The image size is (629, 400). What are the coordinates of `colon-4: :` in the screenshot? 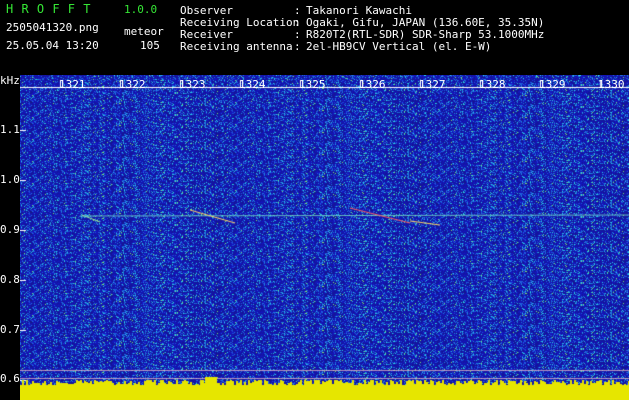 It's located at (297, 46).